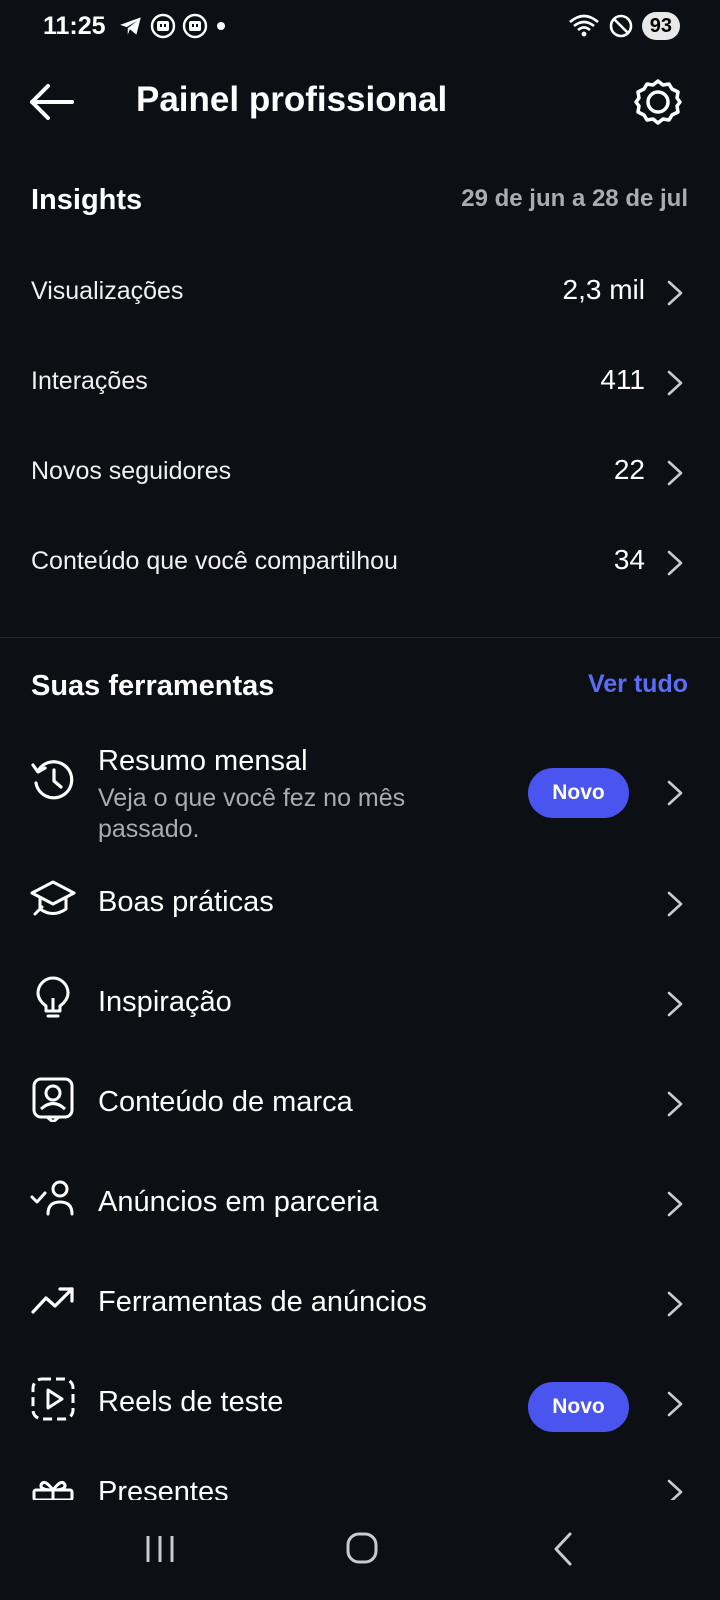  What do you see at coordinates (658, 102) in the screenshot?
I see `gear-icon` at bounding box center [658, 102].